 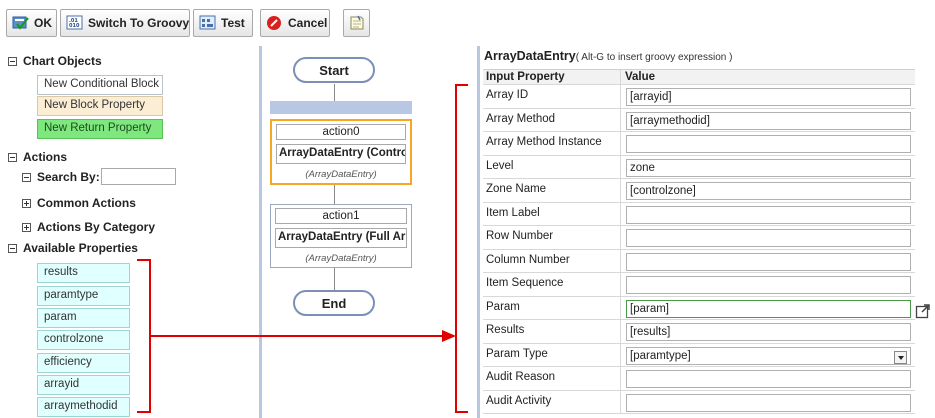 What do you see at coordinates (768, 191) in the screenshot?
I see `property-value-input: [controlzone]` at bounding box center [768, 191].